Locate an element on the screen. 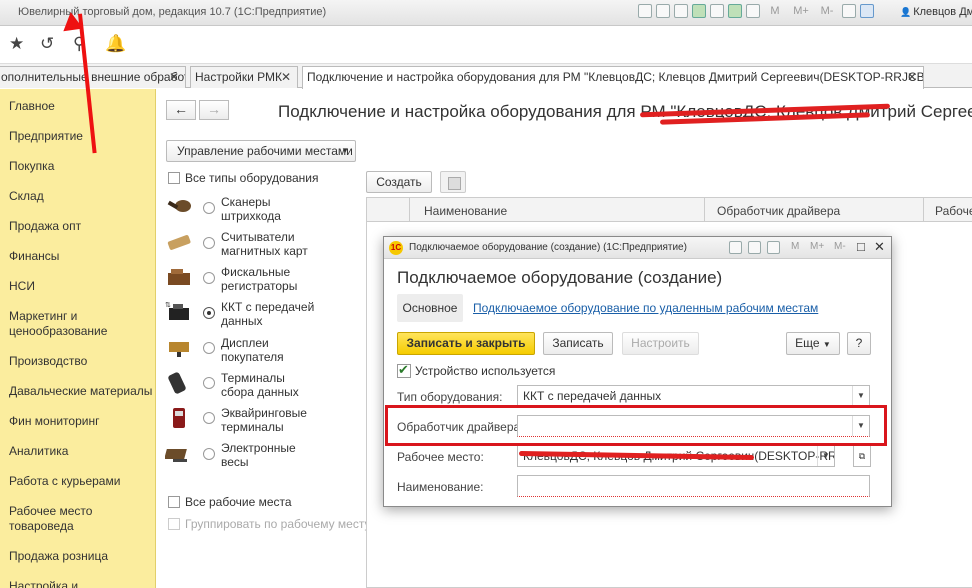 This screenshot has height=588, width=972. all-types-checkbox is located at coordinates (174, 178).